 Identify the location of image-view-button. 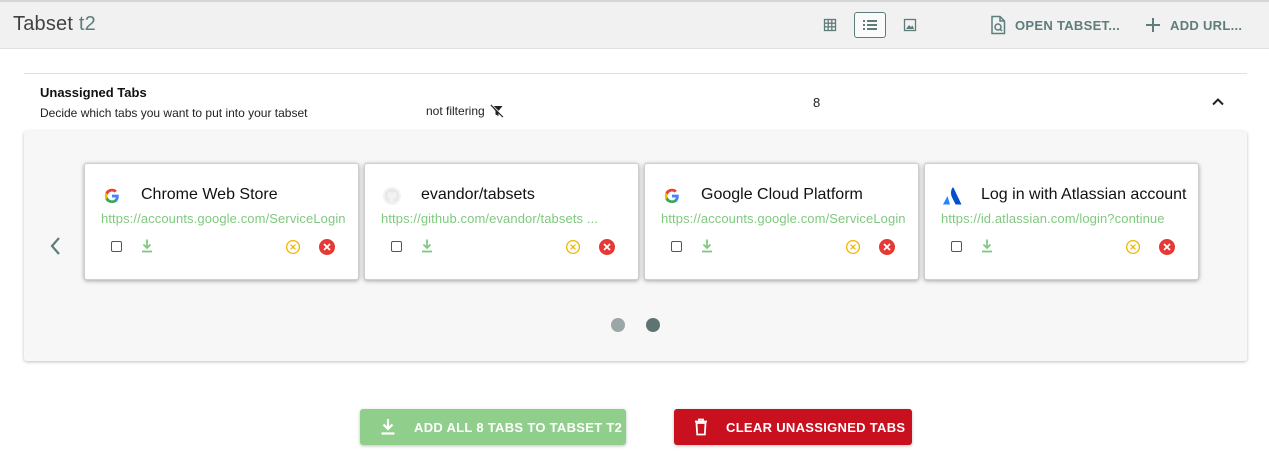
(910, 25).